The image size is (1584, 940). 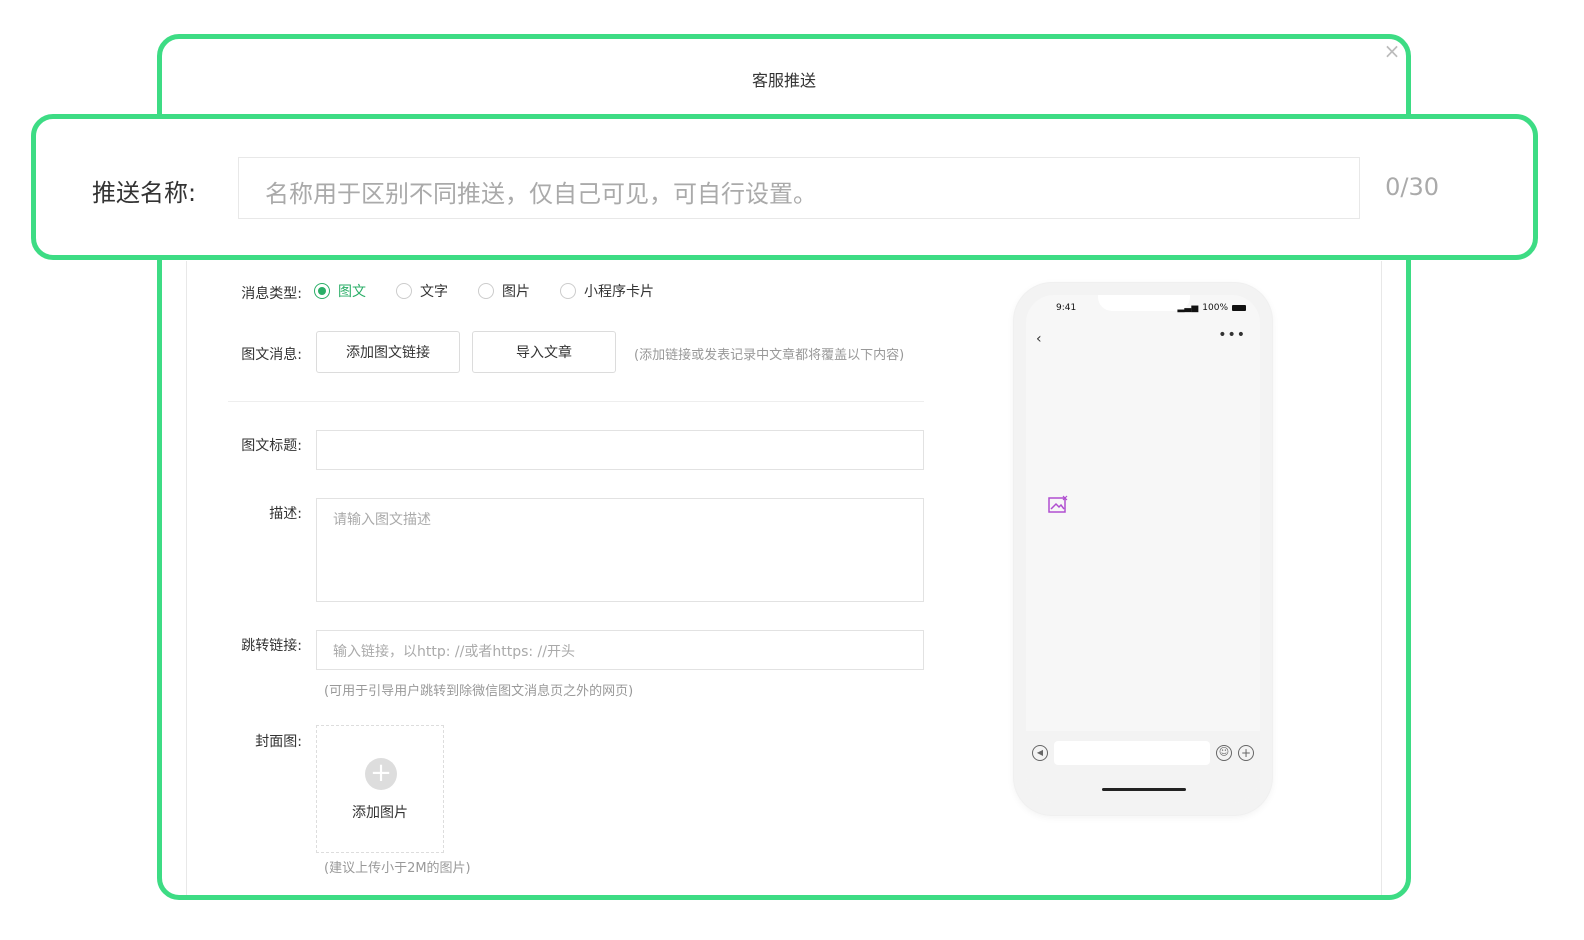 I want to click on home-indicator, so click(x=1144, y=789).